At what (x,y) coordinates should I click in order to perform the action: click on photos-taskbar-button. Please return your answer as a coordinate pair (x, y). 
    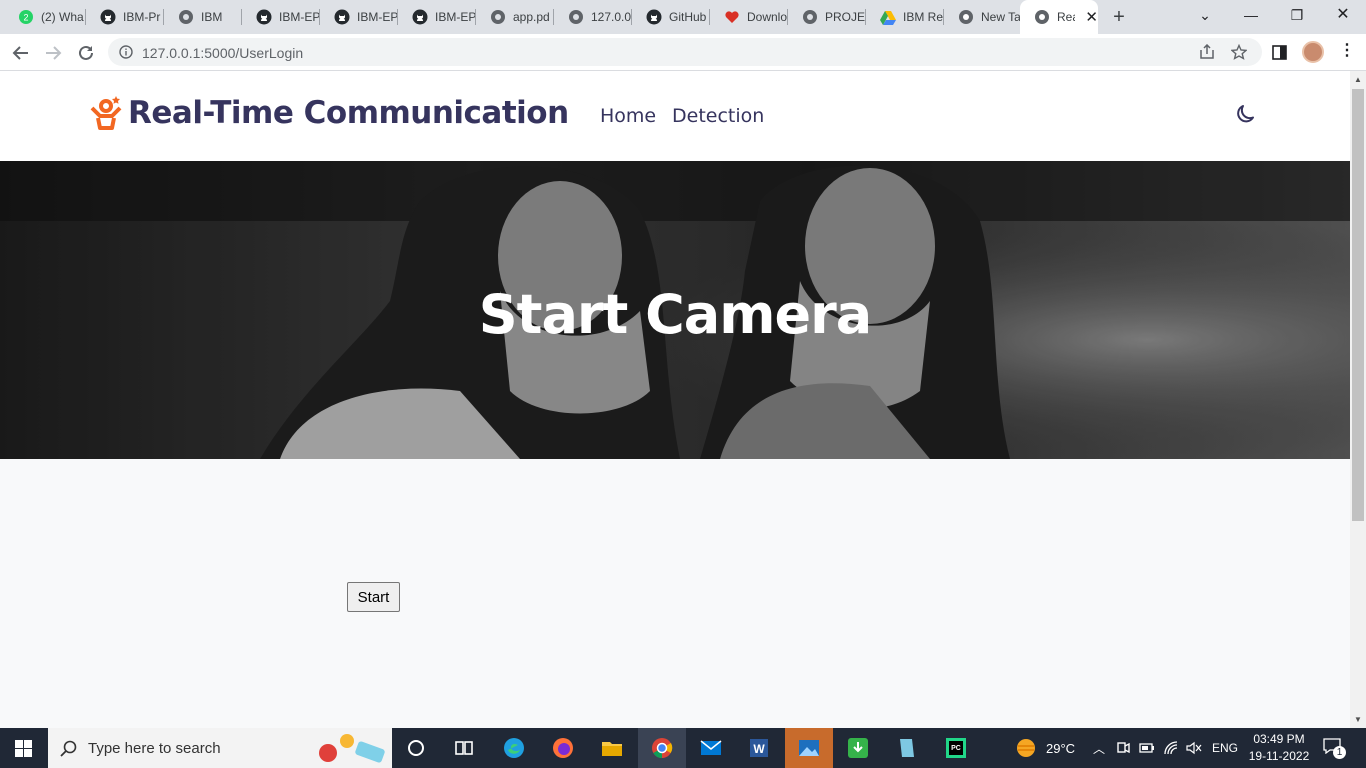
    Looking at the image, I should click on (809, 748).